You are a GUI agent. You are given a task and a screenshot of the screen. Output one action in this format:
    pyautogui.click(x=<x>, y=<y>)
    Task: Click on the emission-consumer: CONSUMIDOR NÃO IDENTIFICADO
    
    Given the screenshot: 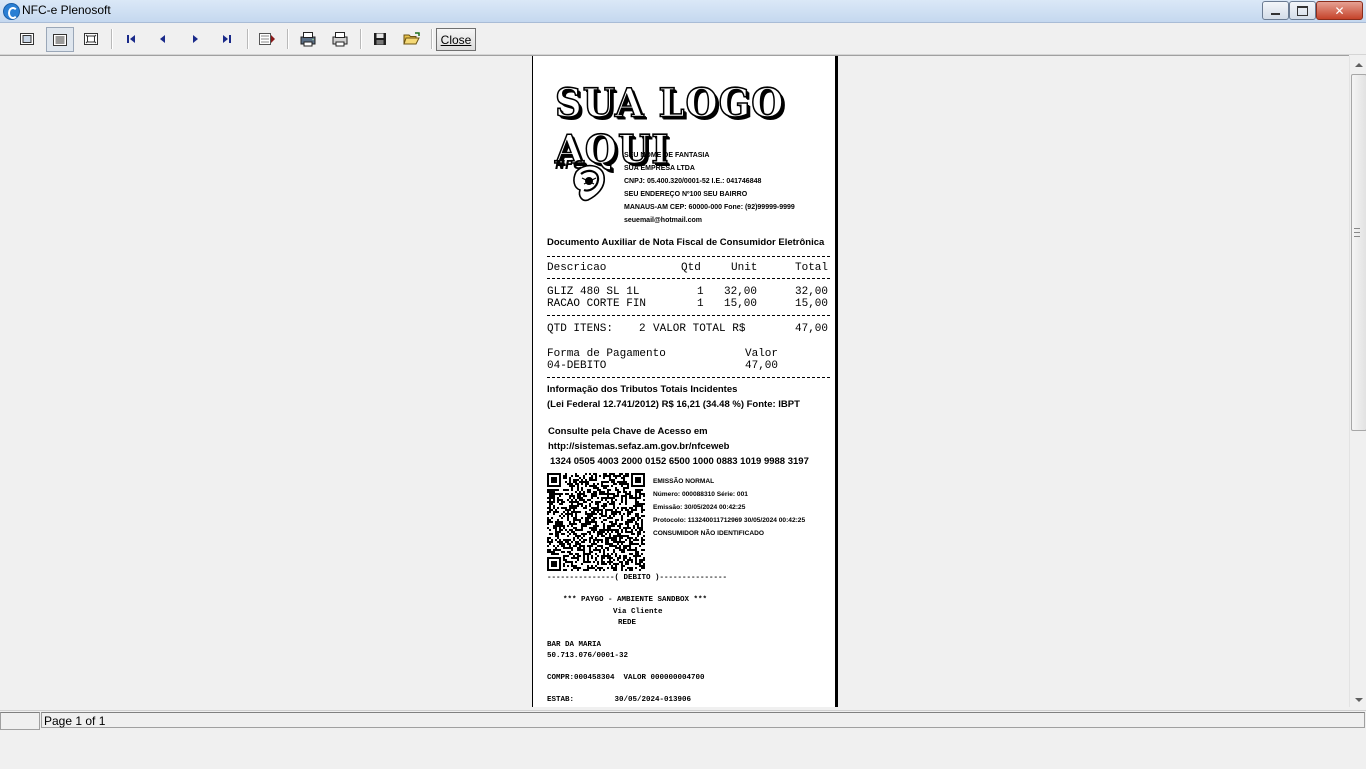 What is the action you would take?
    pyautogui.click(x=708, y=533)
    